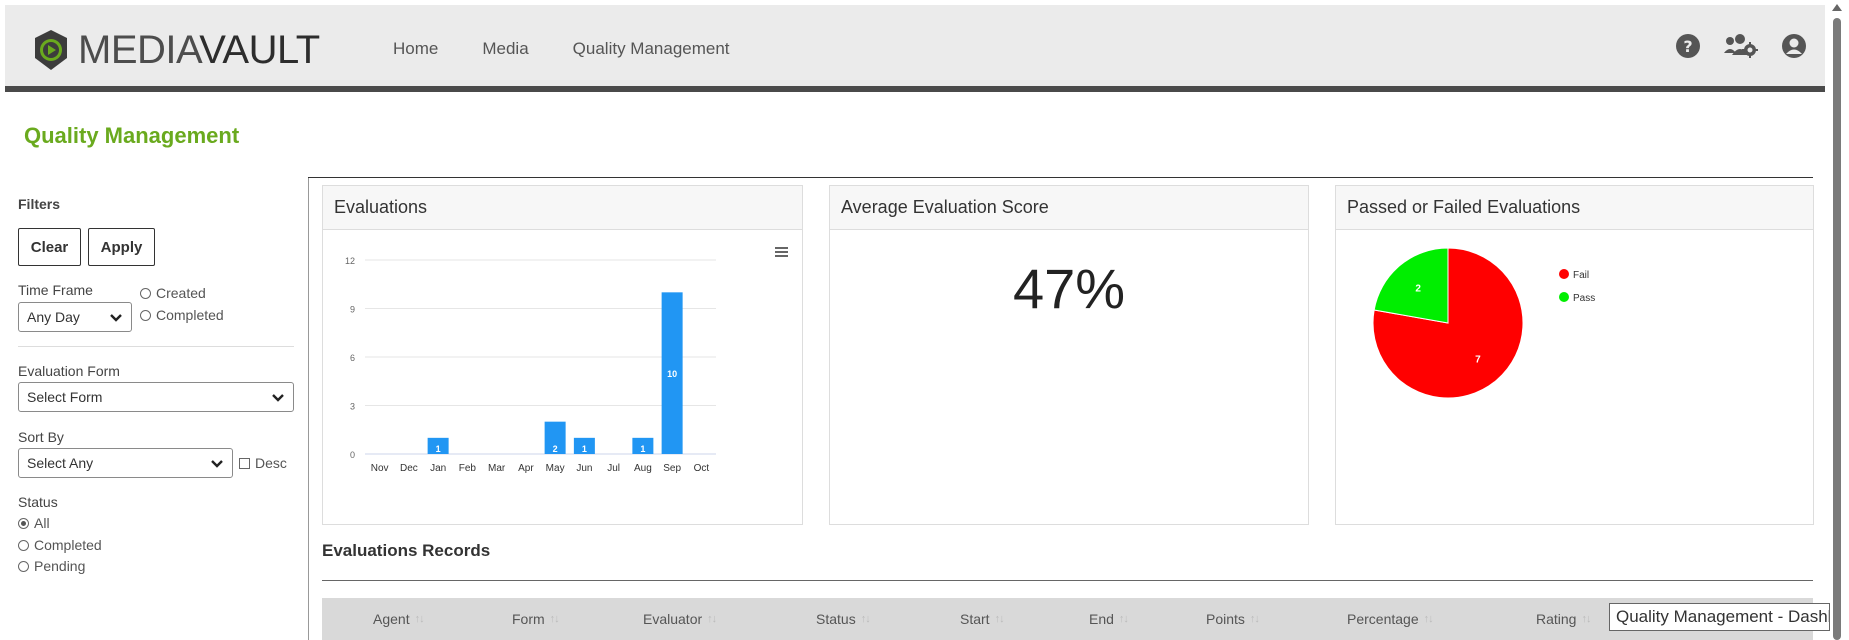 The width and height of the screenshot is (1849, 640). I want to click on mediavault-logo: MEDIAVAULT, so click(176, 50).